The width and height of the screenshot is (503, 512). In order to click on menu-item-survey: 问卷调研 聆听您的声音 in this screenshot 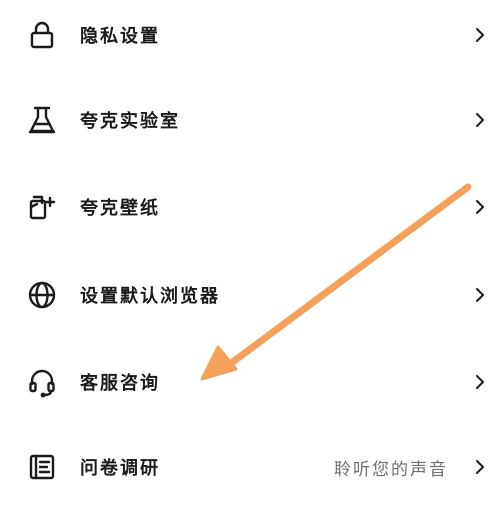, I will do `click(251, 467)`.